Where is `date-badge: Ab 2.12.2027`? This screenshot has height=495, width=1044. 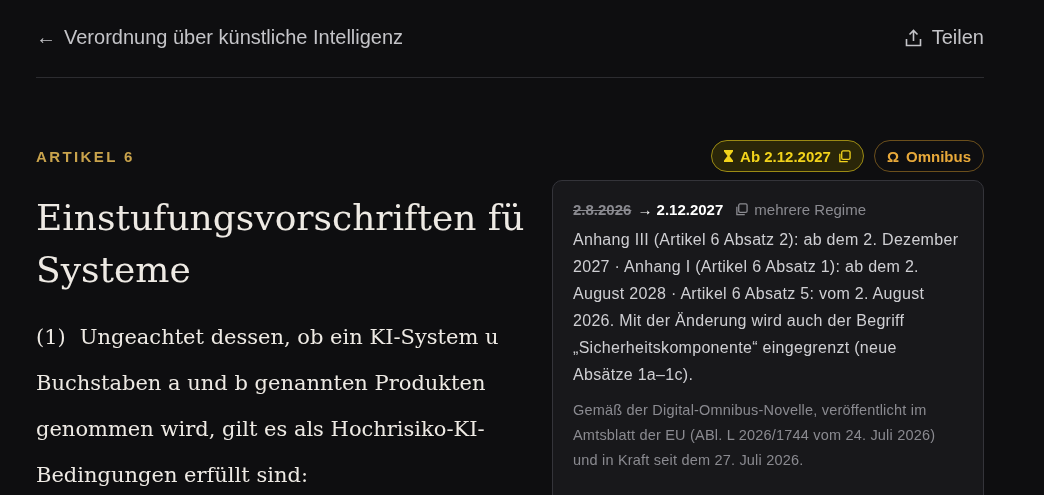 date-badge: Ab 2.12.2027 is located at coordinates (787, 156).